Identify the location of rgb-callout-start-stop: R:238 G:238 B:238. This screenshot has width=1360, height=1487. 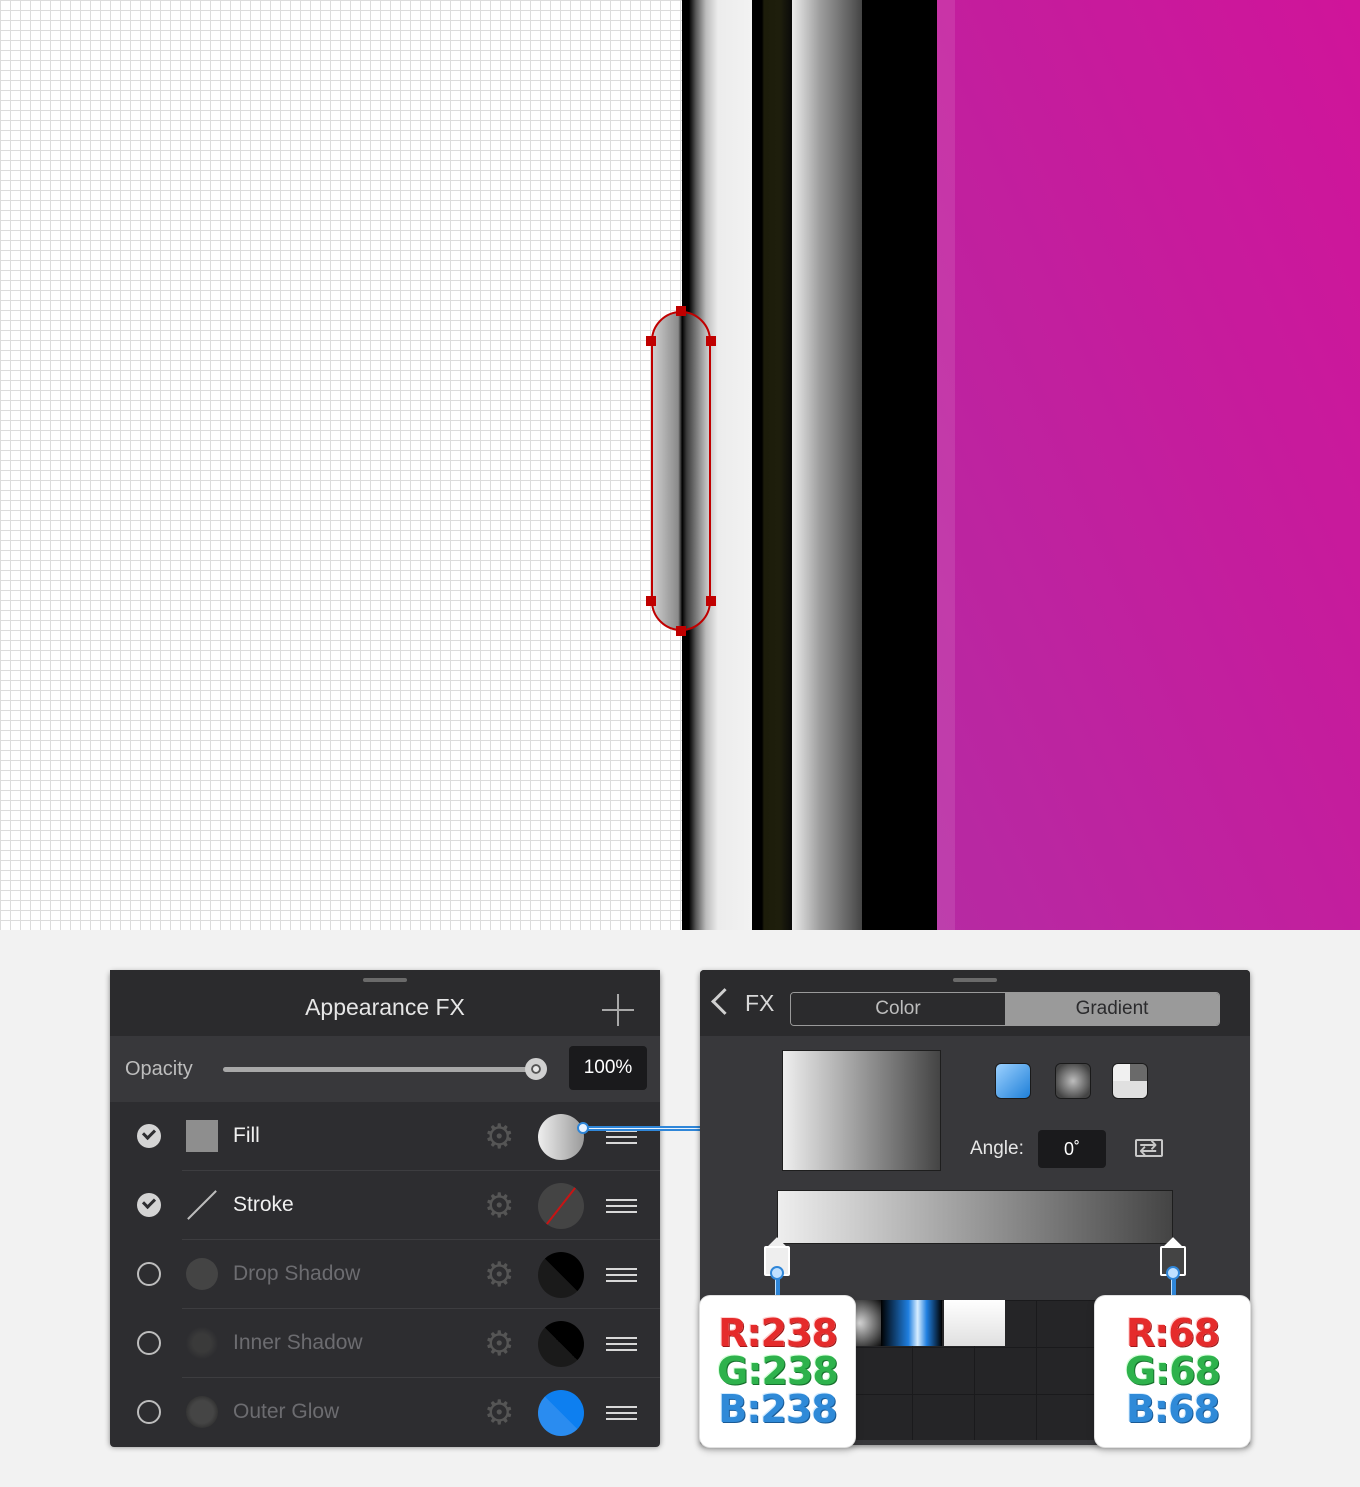
(777, 1371).